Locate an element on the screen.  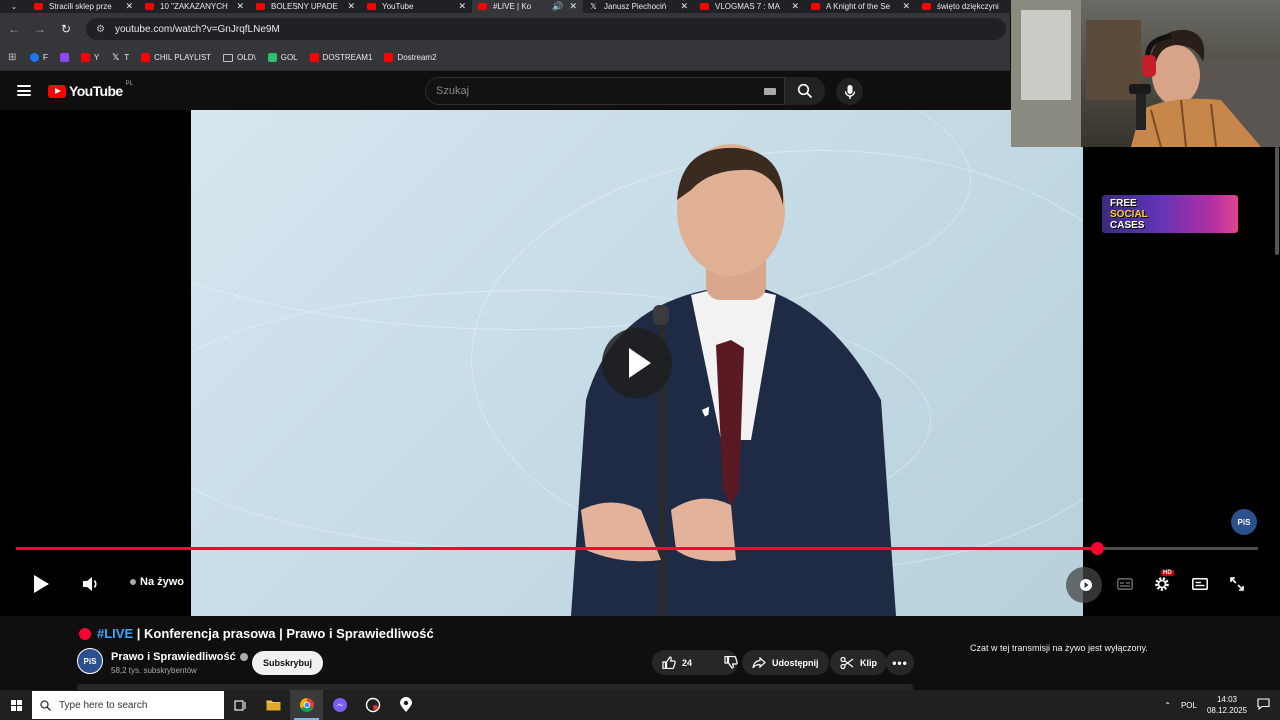
thumbs-up-icon is located at coordinates (669, 662).